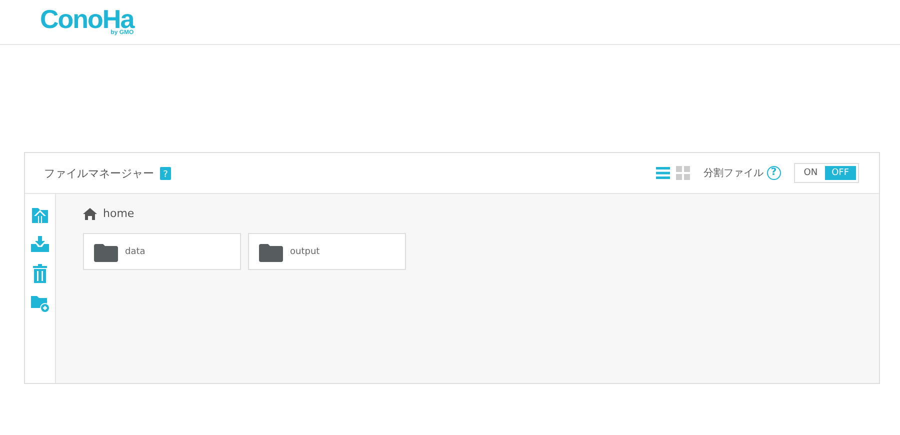 Image resolution: width=900 pixels, height=435 pixels. What do you see at coordinates (734, 173) in the screenshot?
I see `split-file-label: 分割ファイル` at bounding box center [734, 173].